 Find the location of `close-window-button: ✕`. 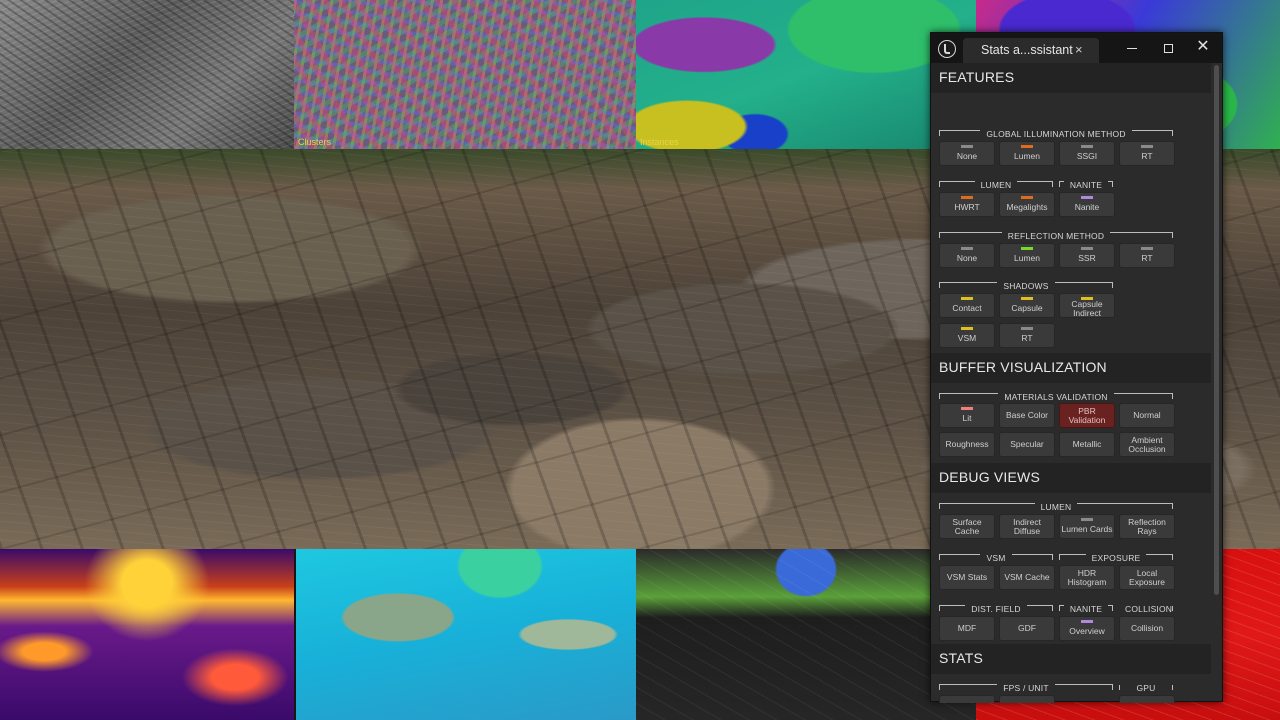

close-window-button: ✕ is located at coordinates (1203, 47).